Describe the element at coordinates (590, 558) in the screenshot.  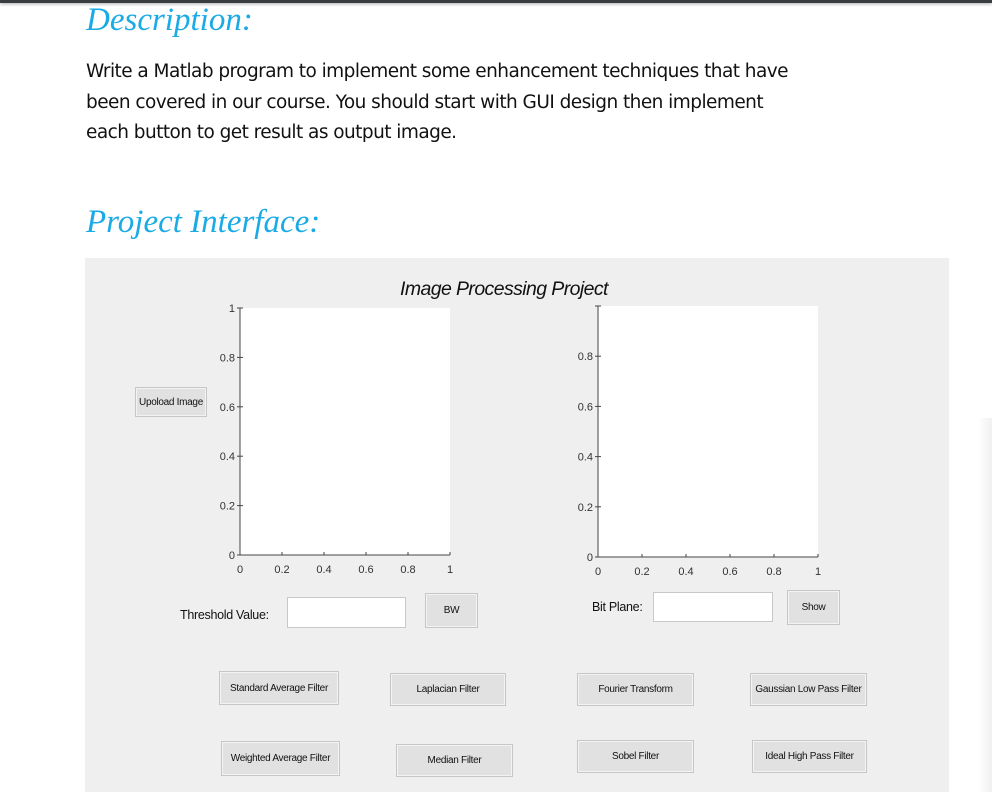
I see `output-axes-y-tick-label: 0` at that location.